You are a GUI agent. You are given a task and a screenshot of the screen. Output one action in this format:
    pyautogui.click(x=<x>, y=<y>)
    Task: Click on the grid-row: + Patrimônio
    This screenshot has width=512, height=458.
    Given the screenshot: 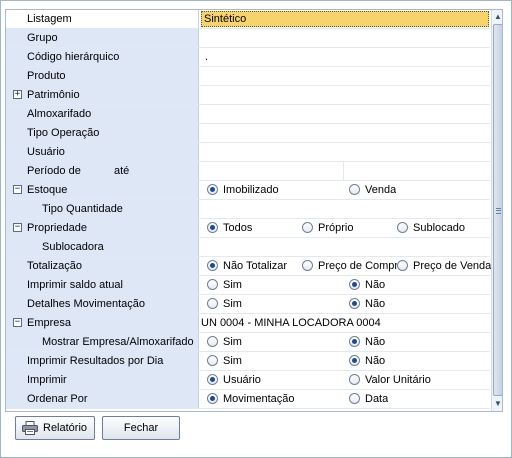 What is the action you would take?
    pyautogui.click(x=248, y=95)
    